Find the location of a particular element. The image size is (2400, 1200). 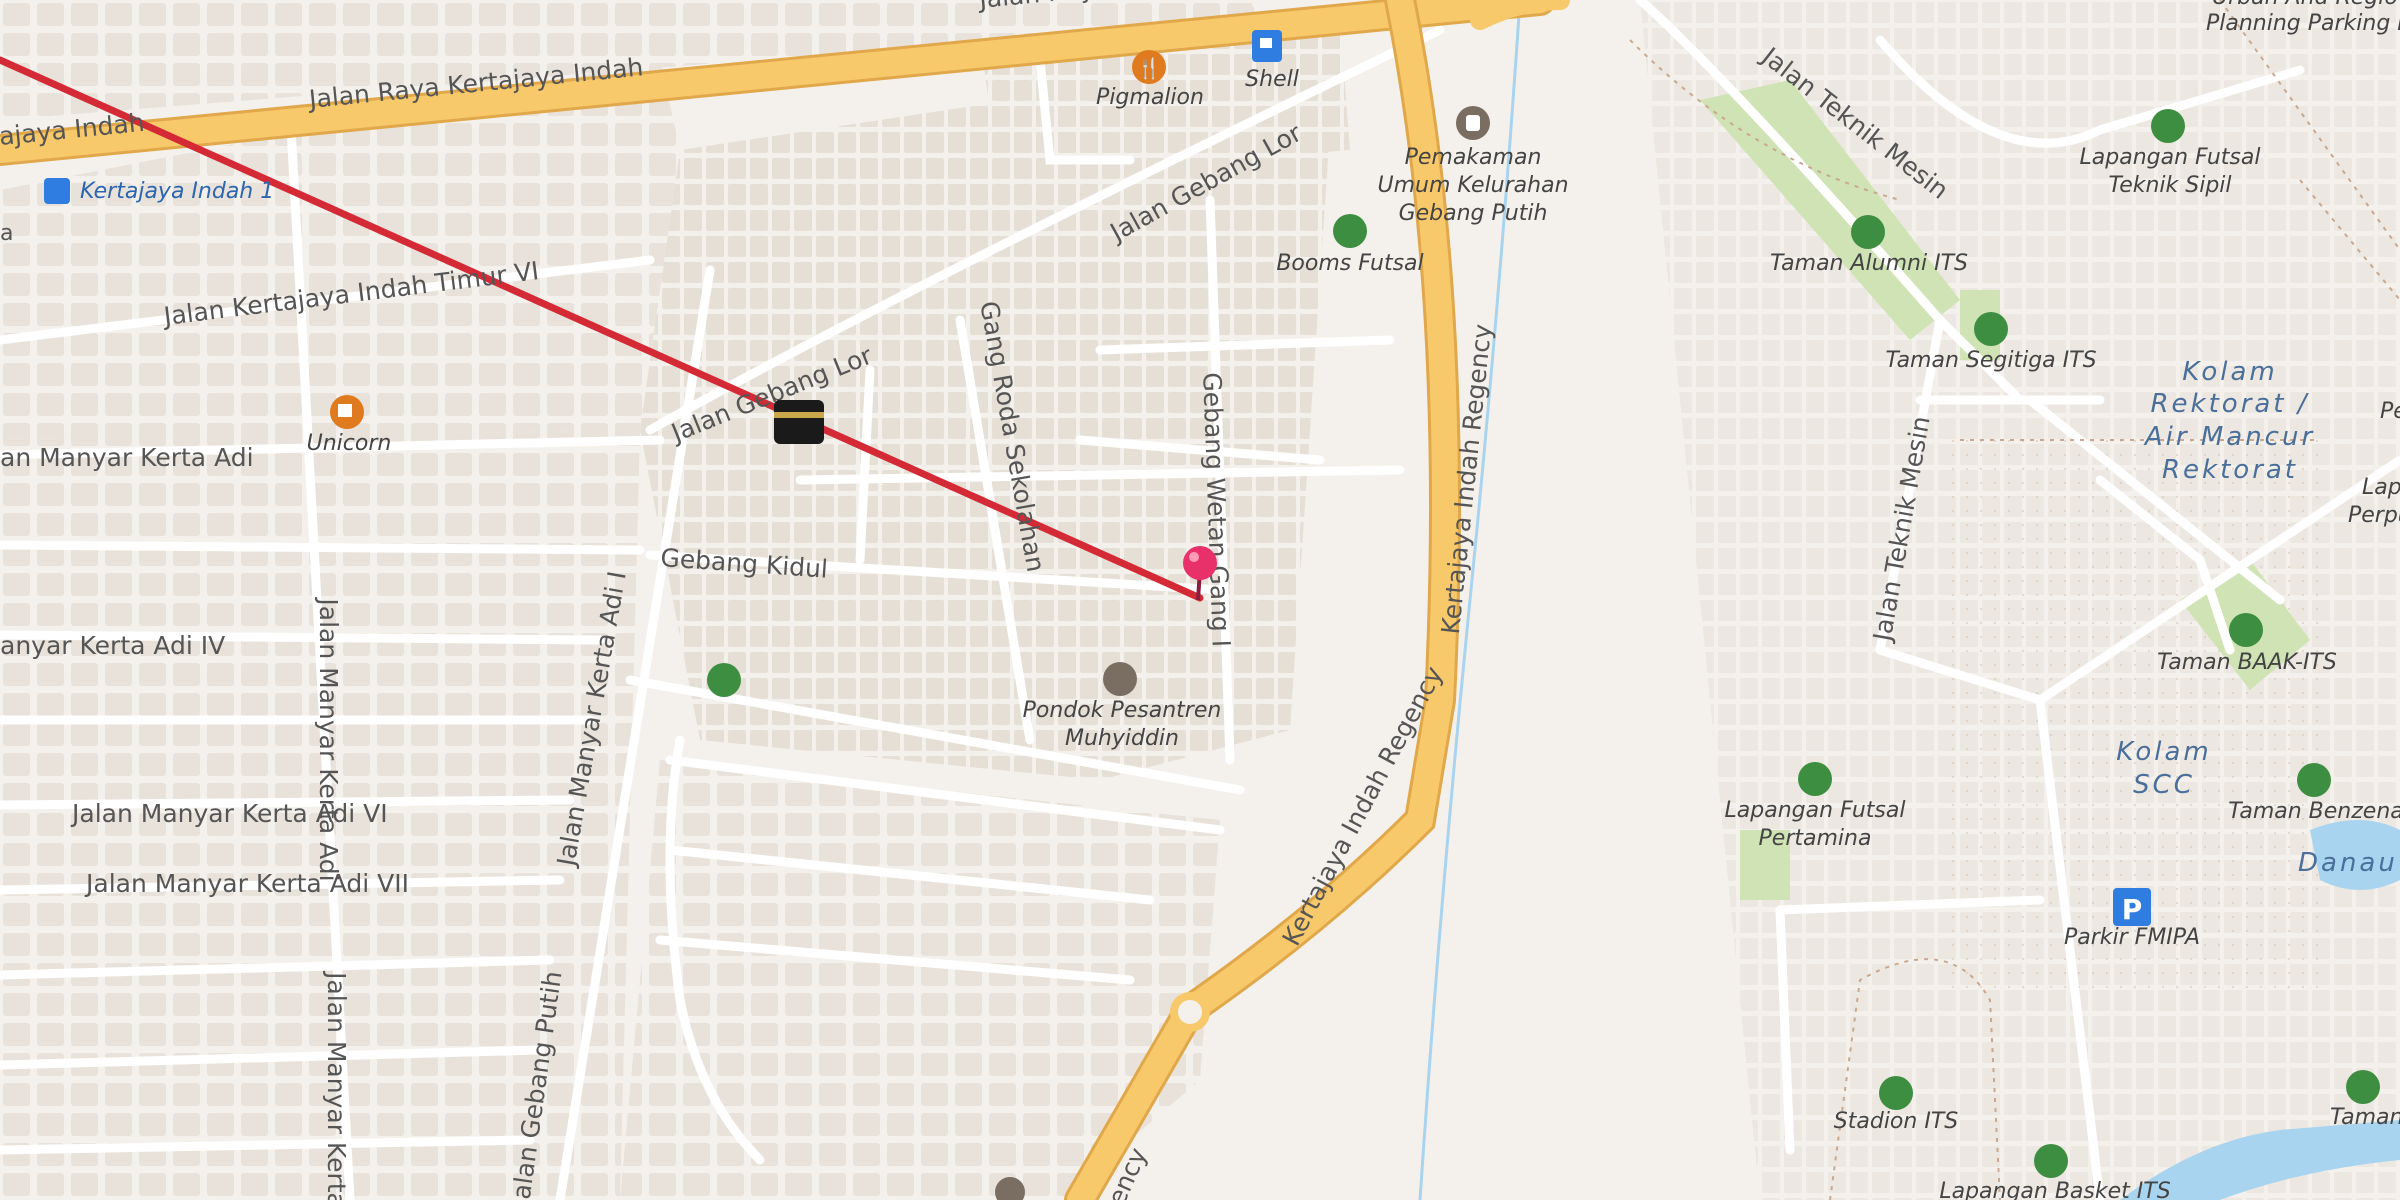

poi-pe: Pe is located at coordinates (2390, 411).